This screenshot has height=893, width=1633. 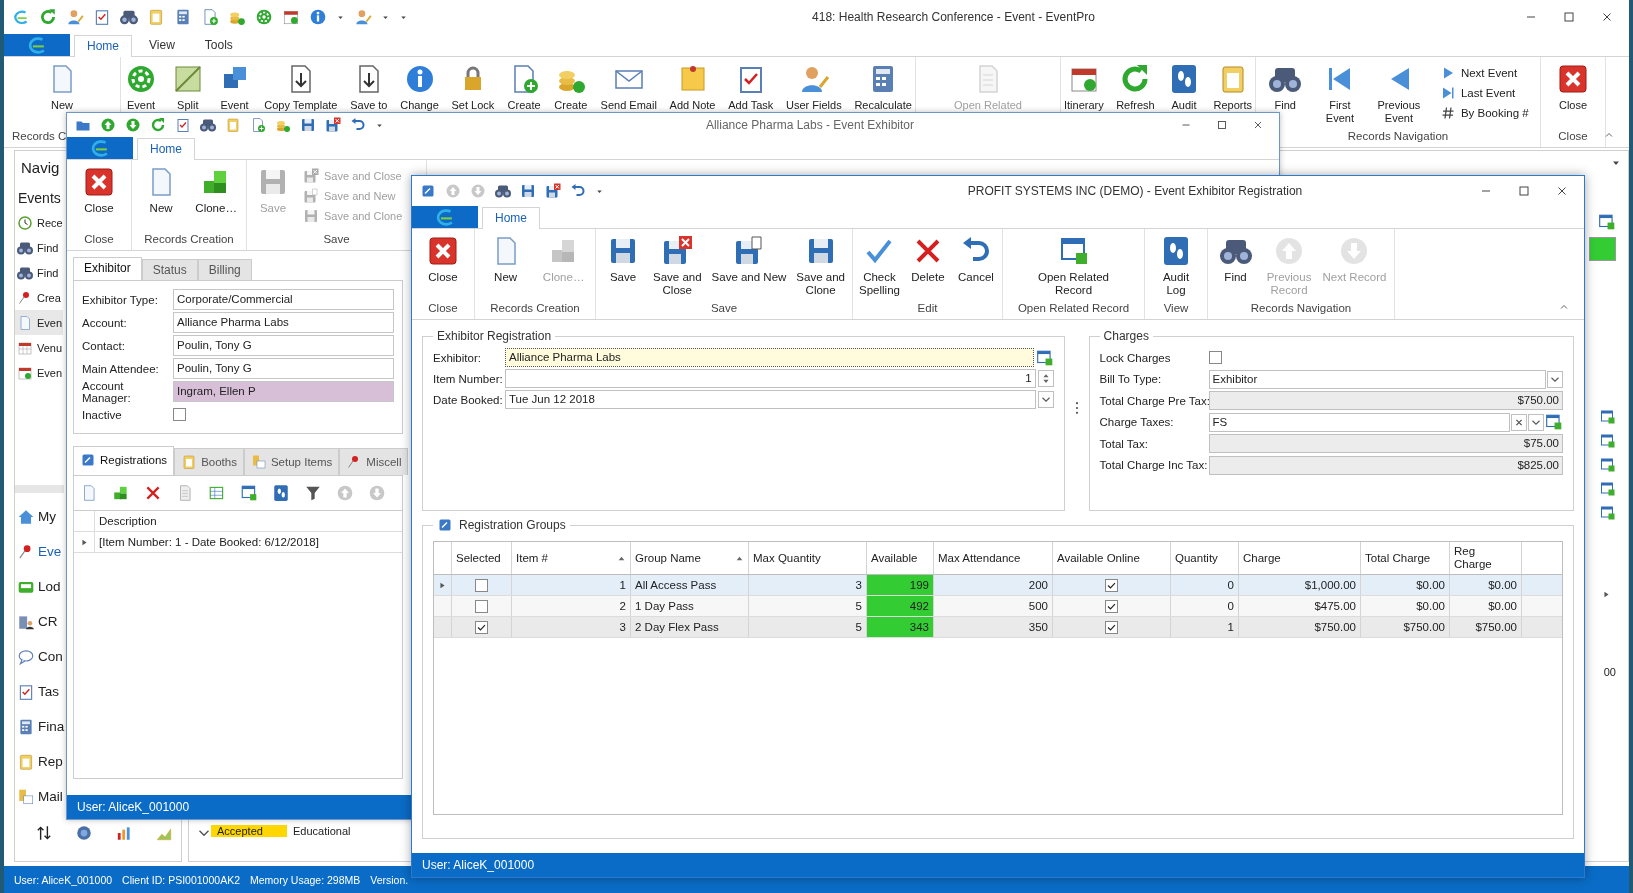 I want to click on module-button: Fina, so click(x=39, y=726).